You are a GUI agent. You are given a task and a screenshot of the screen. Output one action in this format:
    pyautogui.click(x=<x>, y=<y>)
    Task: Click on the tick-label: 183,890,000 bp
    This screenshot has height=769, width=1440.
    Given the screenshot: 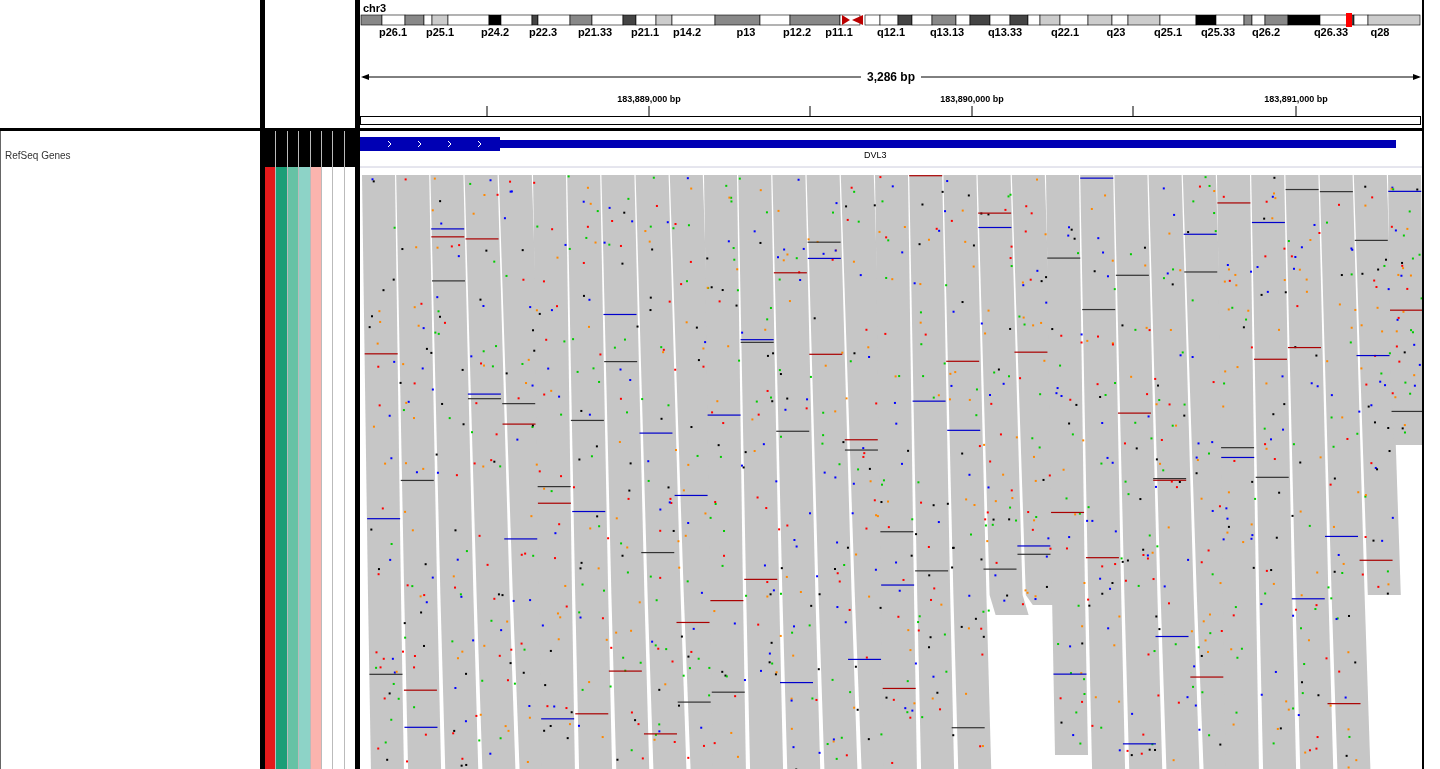 What is the action you would take?
    pyautogui.click(x=972, y=99)
    